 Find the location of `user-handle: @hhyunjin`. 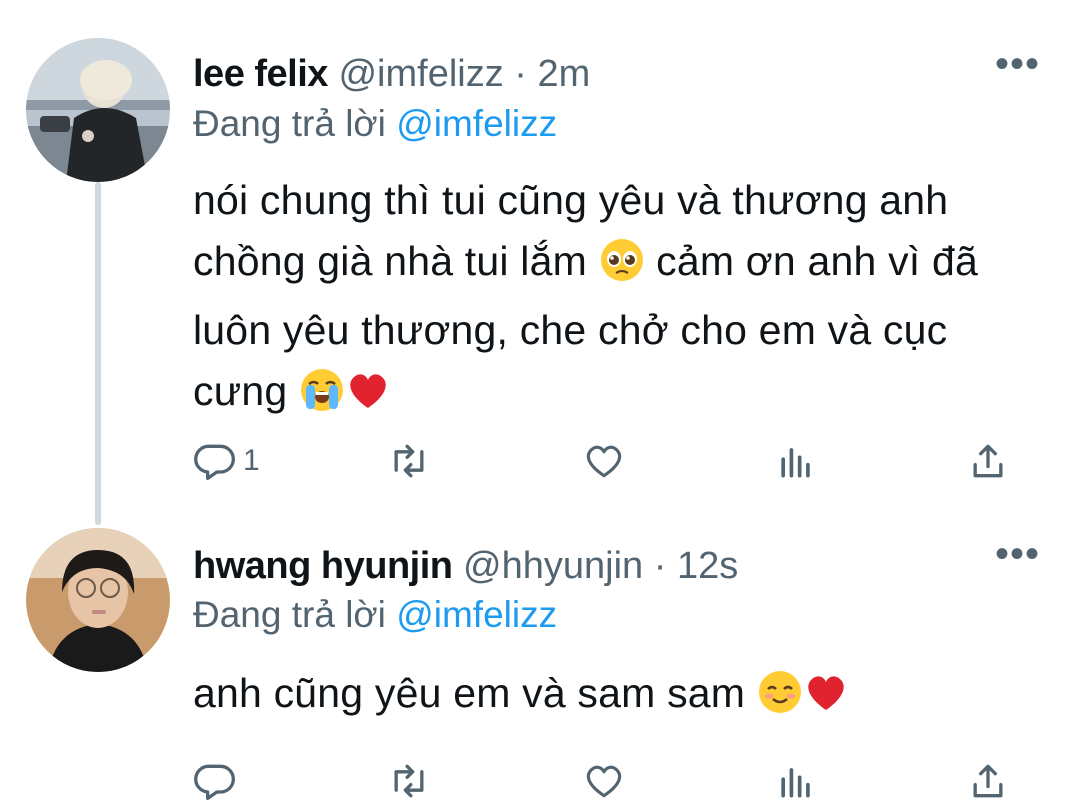

user-handle: @hhyunjin is located at coordinates (553, 566).